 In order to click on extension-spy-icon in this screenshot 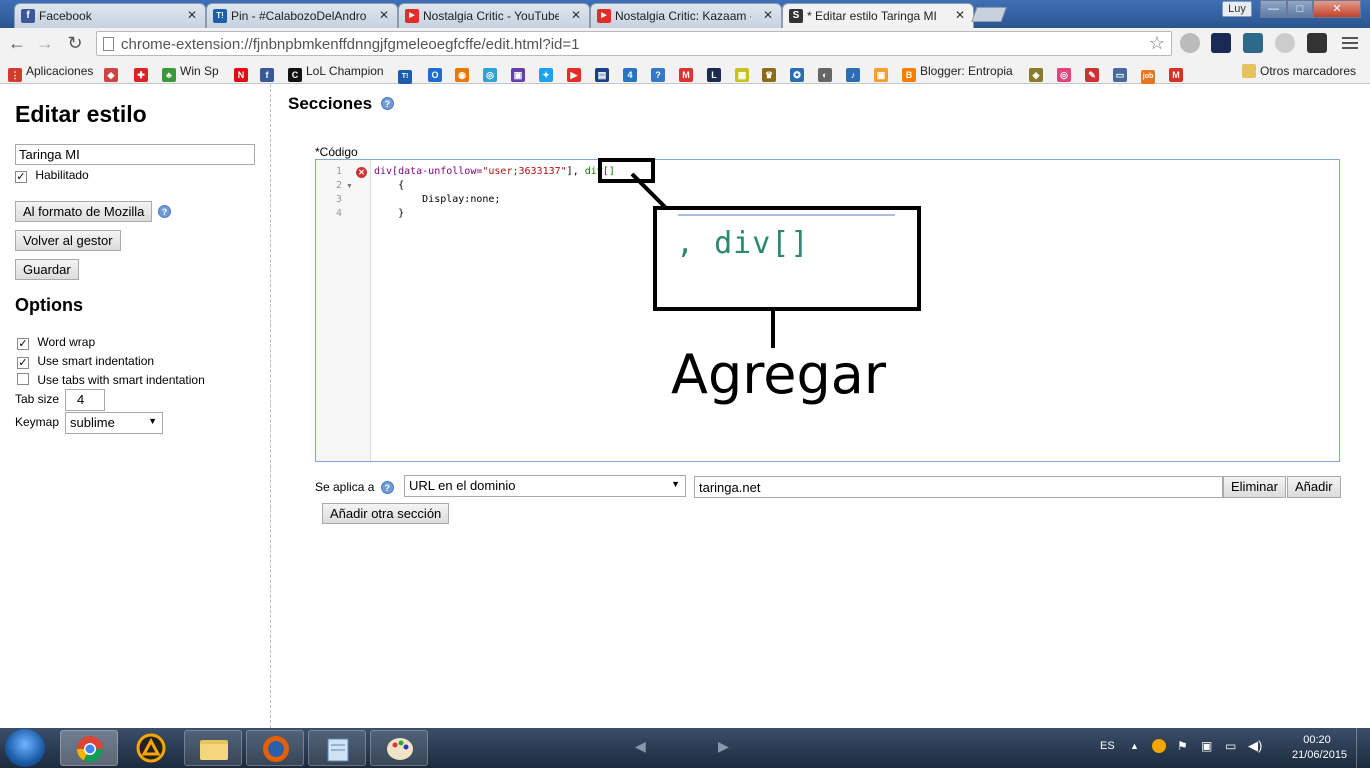, I will do `click(1253, 43)`.